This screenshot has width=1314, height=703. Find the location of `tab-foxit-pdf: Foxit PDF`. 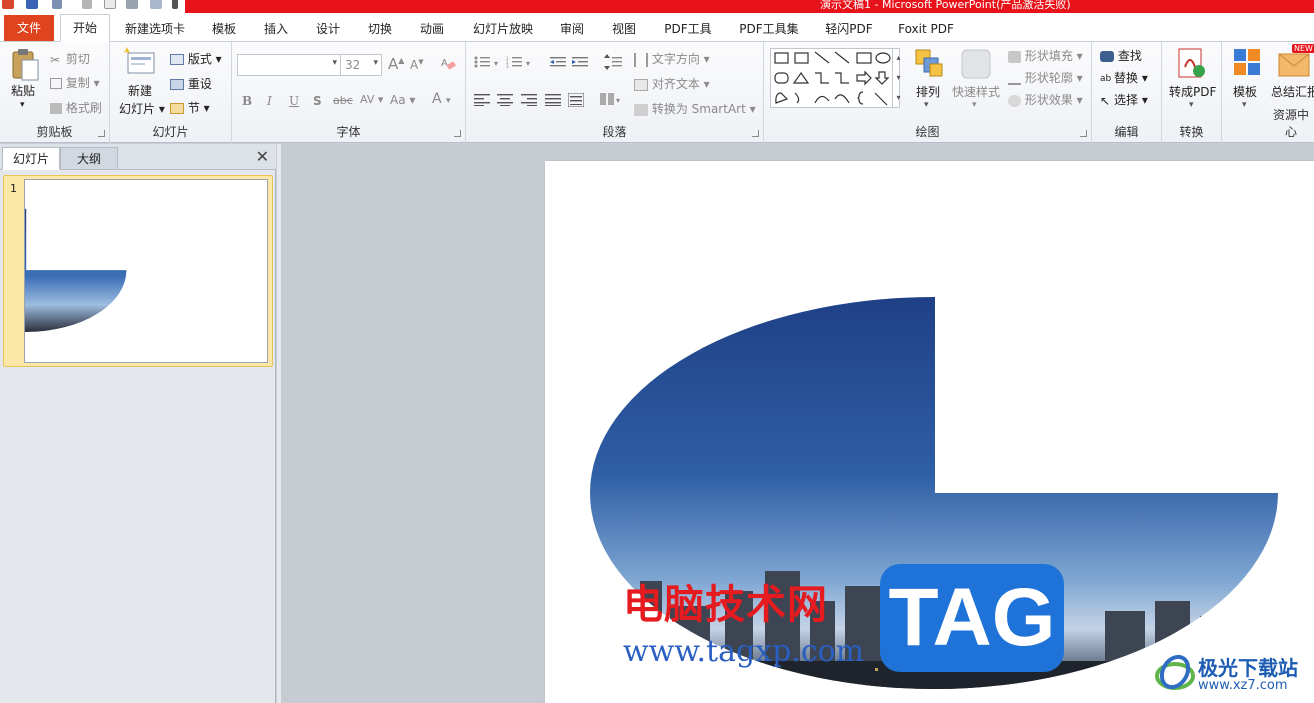

tab-foxit-pdf: Foxit PDF is located at coordinates (926, 29).